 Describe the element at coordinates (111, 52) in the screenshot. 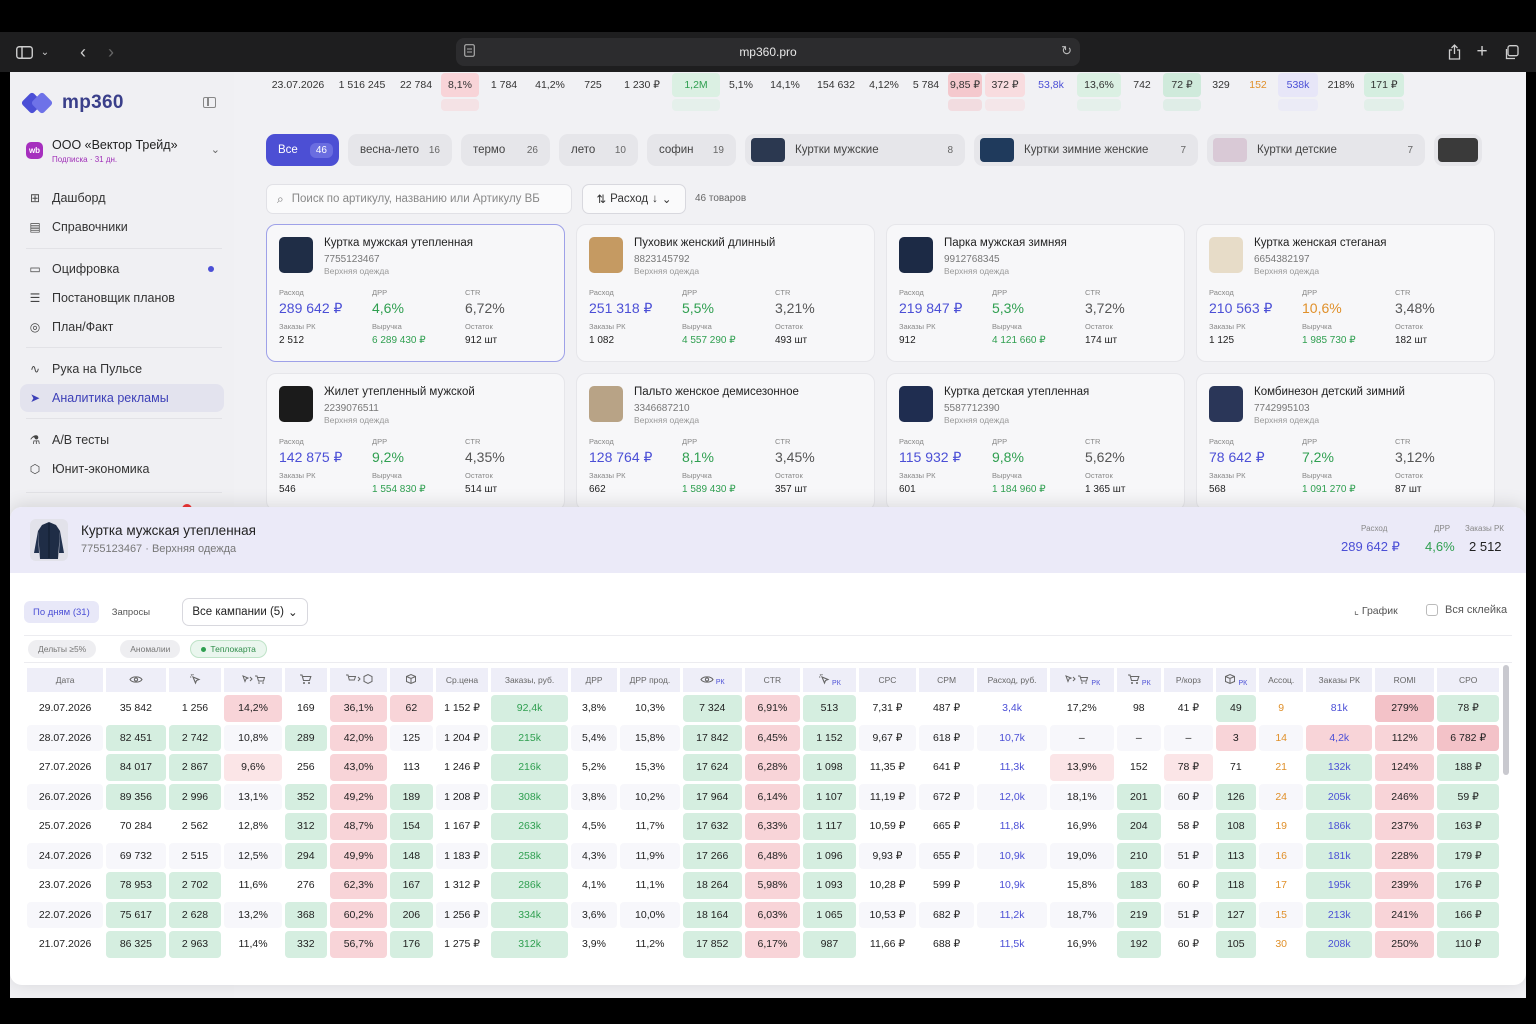

I see `forward-icon: ›` at that location.